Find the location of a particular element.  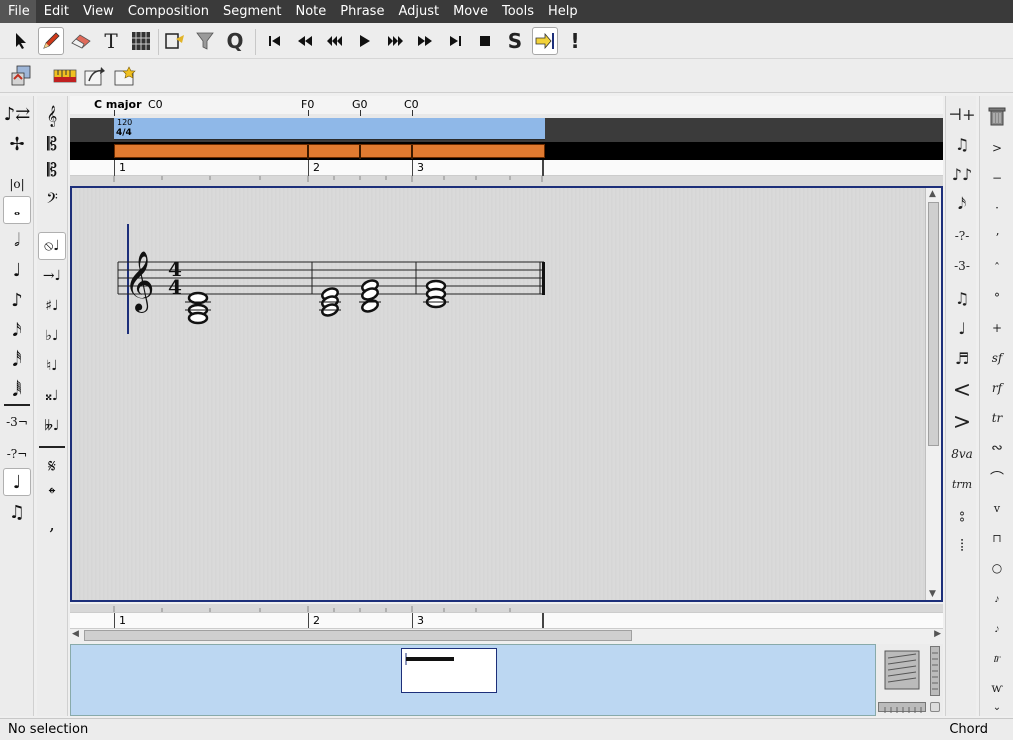

zoom-reset-button is located at coordinates (935, 707).